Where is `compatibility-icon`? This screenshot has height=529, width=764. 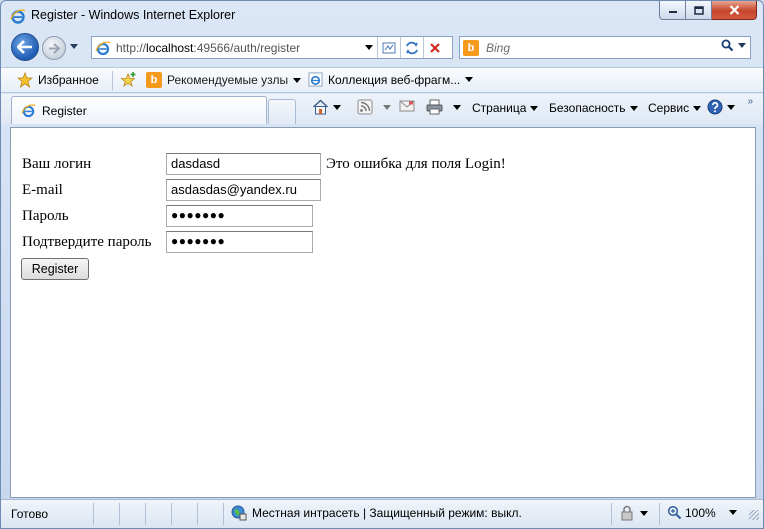
compatibility-icon is located at coordinates (389, 47).